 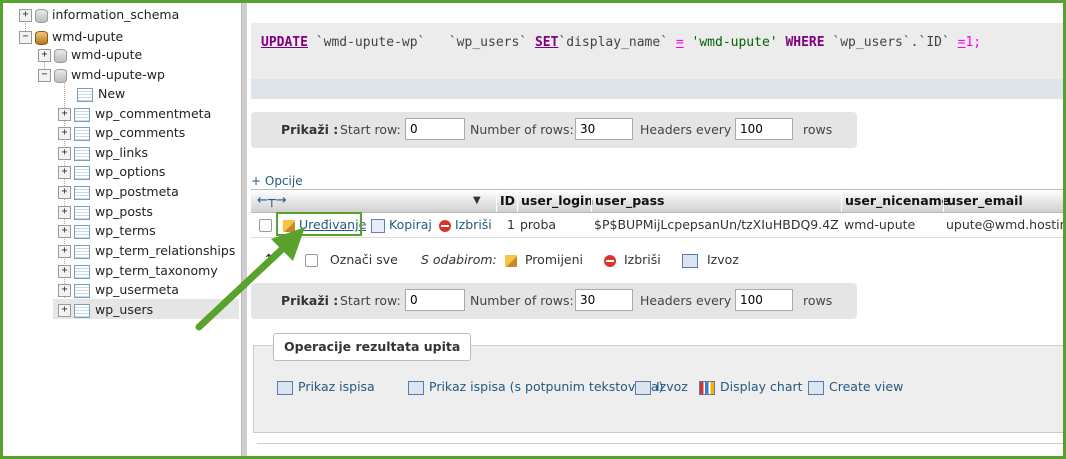 What do you see at coordinates (284, 42) in the screenshot?
I see `sql-keyword-update: UPDATE` at bounding box center [284, 42].